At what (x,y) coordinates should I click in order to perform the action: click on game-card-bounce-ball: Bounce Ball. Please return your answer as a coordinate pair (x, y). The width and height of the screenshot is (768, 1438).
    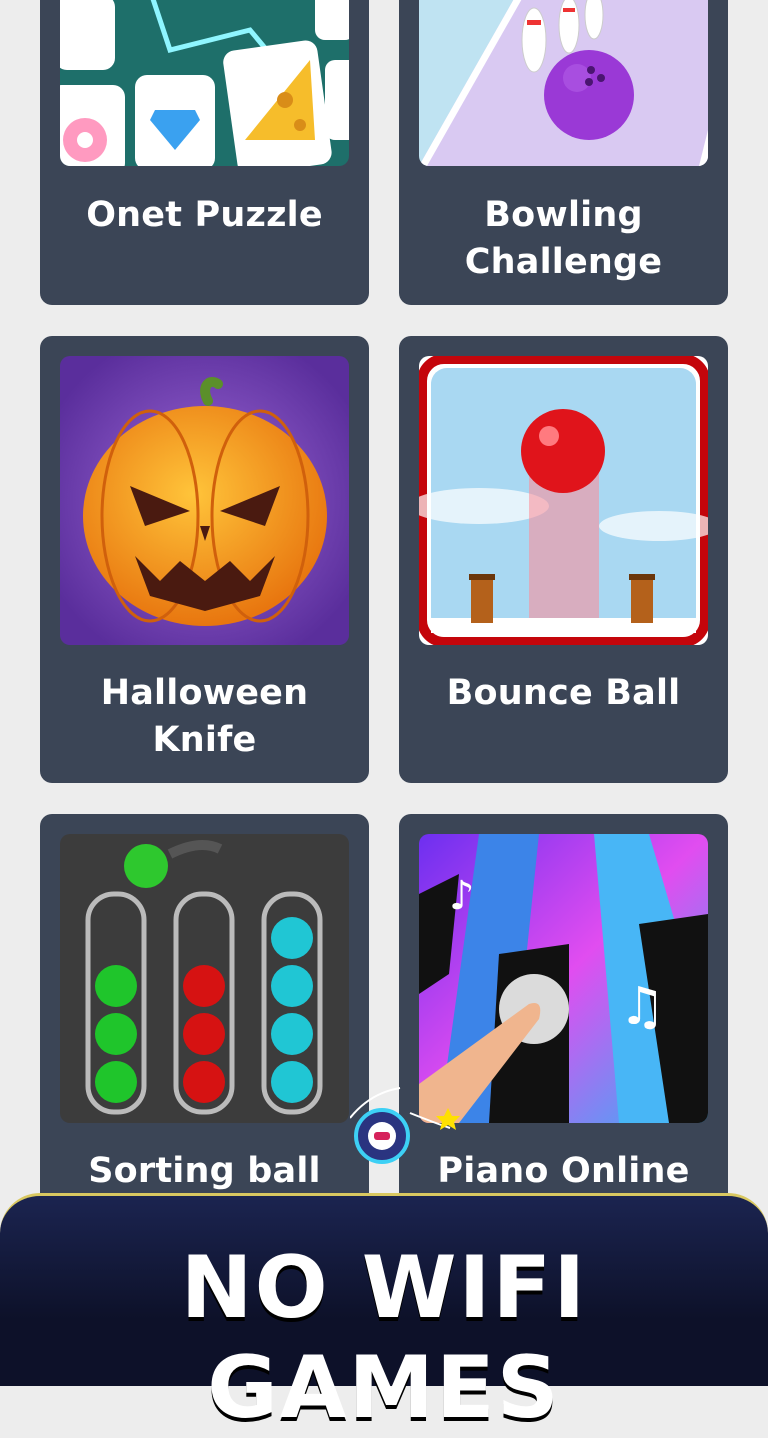
    Looking at the image, I should click on (563, 559).